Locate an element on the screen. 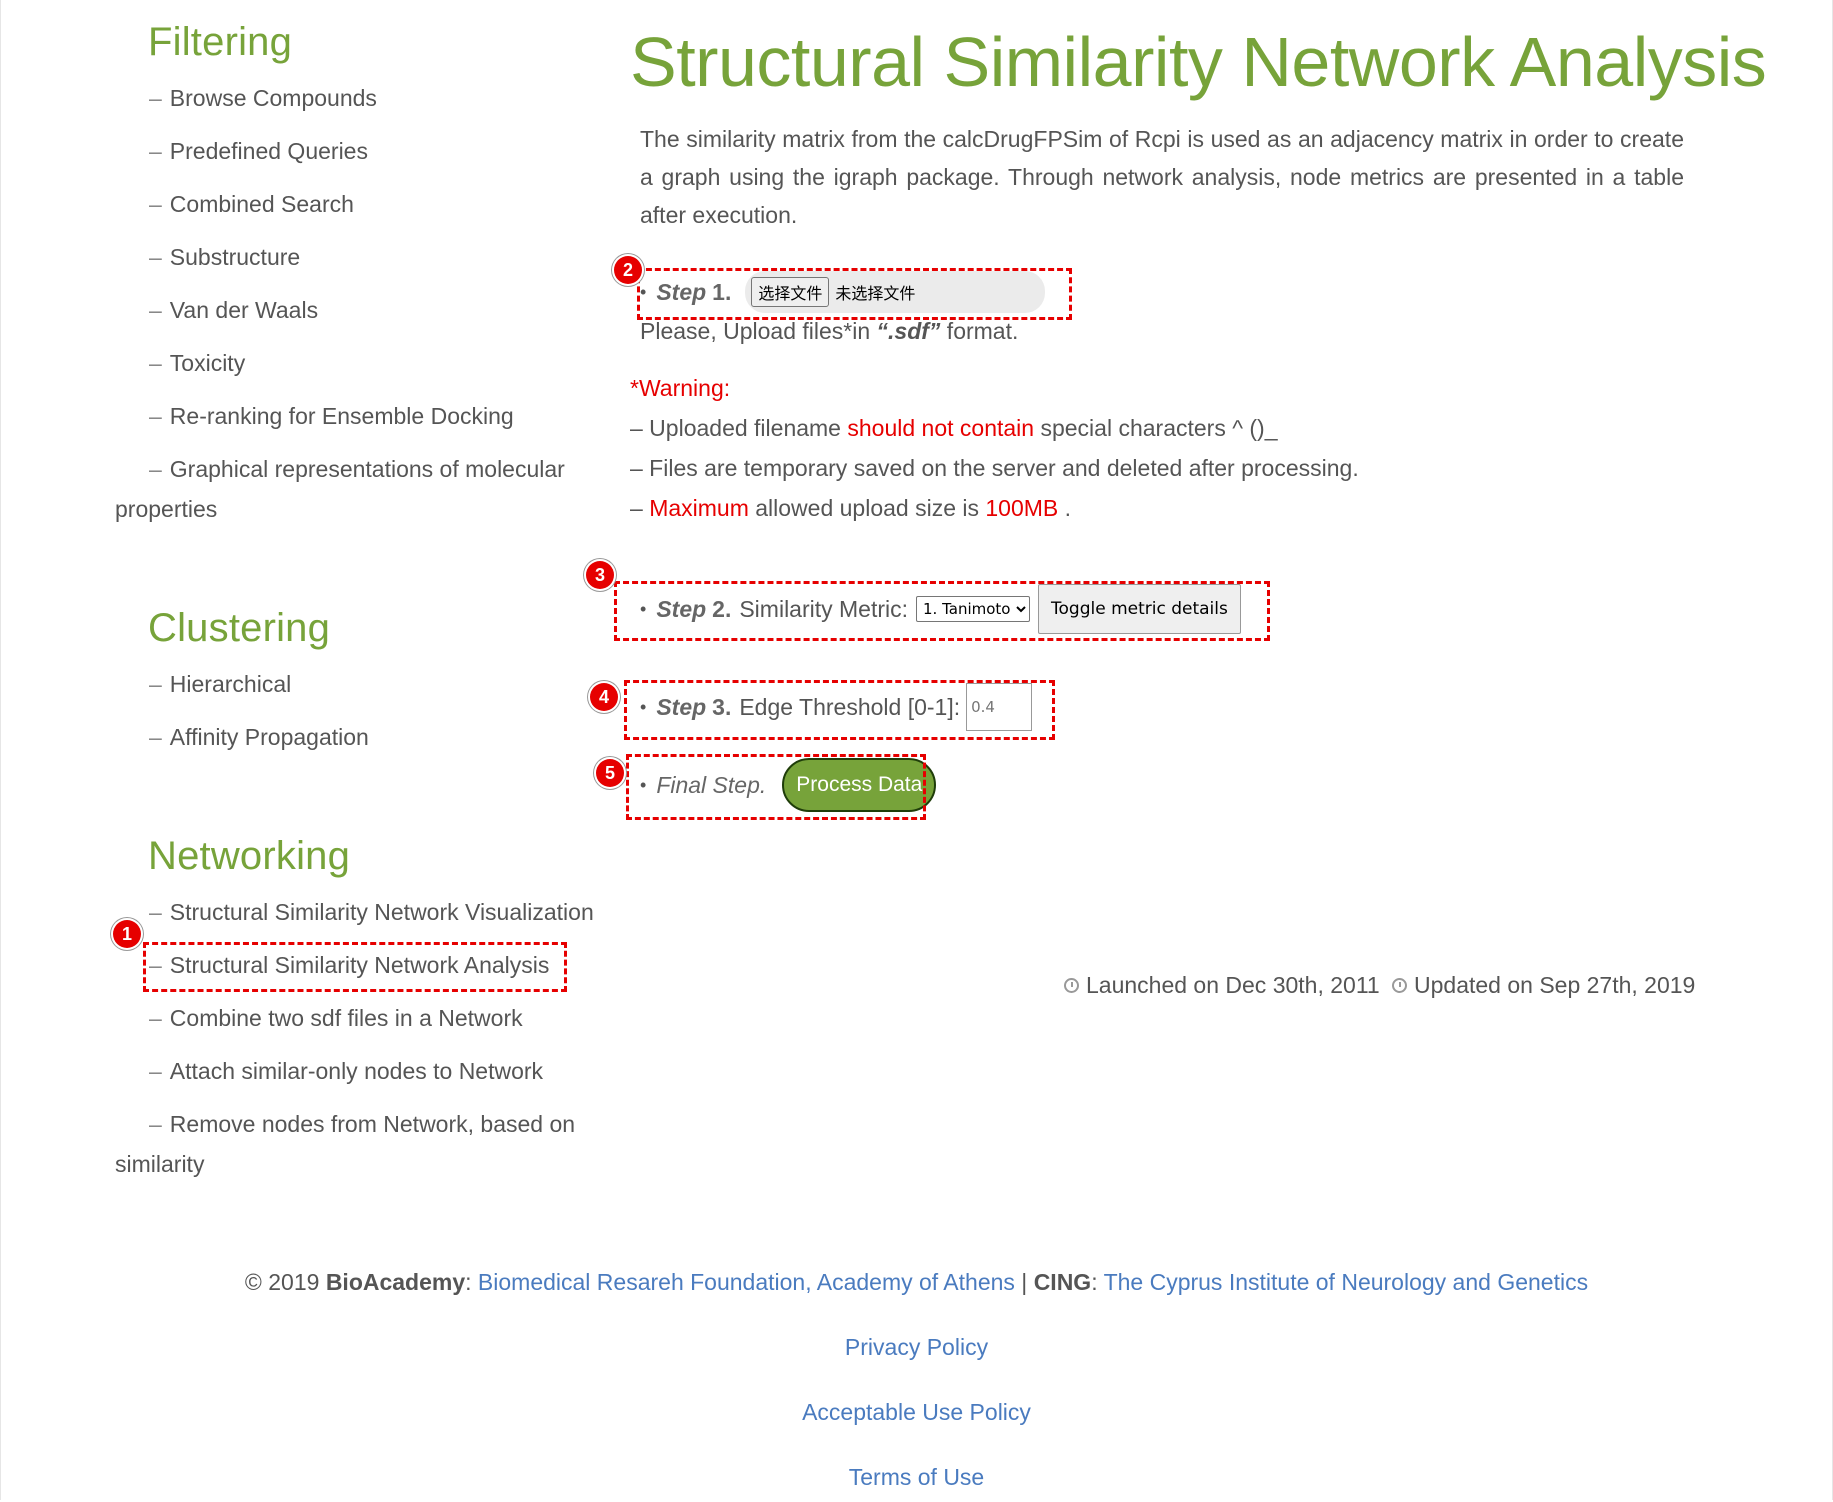 The image size is (1833, 1502). networking-heading: Networking is located at coordinates (249, 856).